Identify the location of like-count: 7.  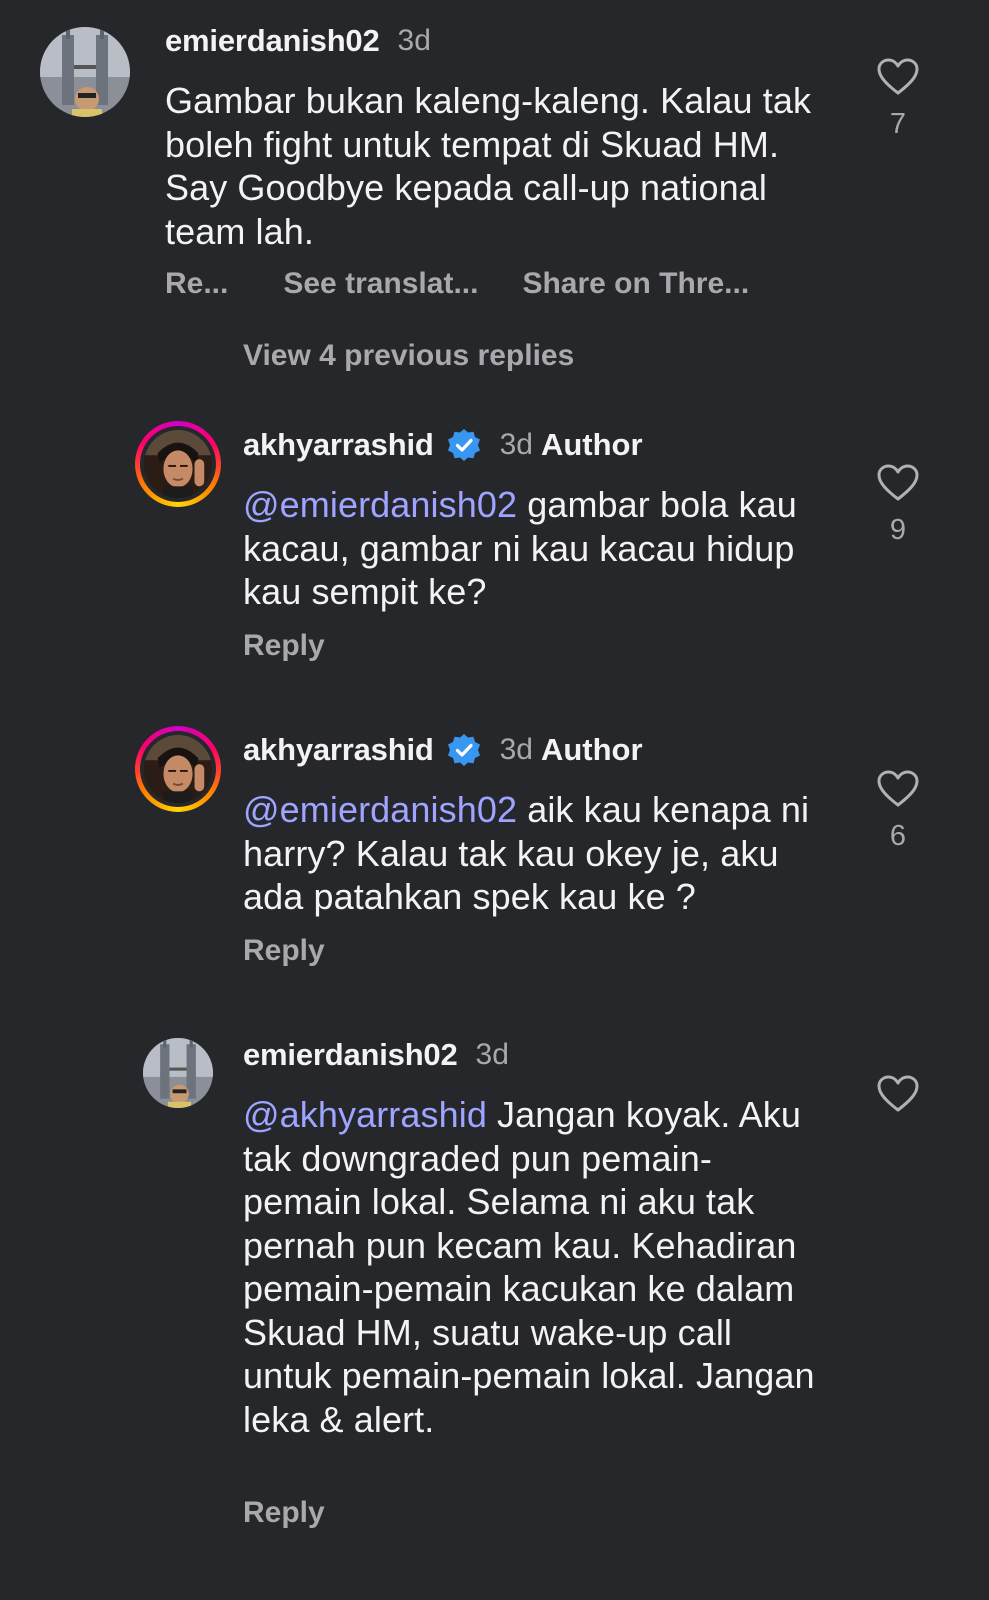
(898, 124).